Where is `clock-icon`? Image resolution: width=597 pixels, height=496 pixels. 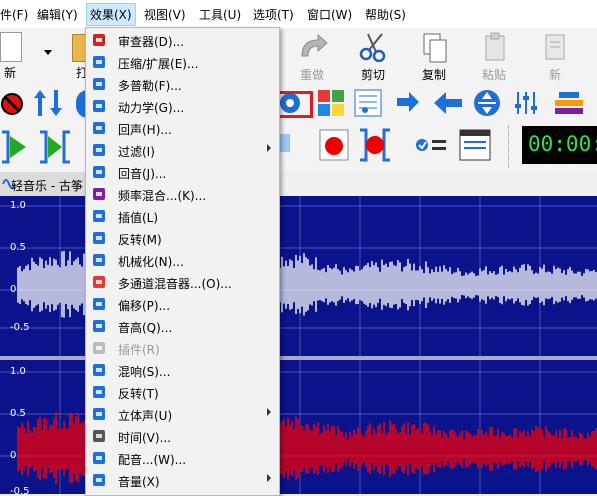 clock-icon is located at coordinates (99, 436).